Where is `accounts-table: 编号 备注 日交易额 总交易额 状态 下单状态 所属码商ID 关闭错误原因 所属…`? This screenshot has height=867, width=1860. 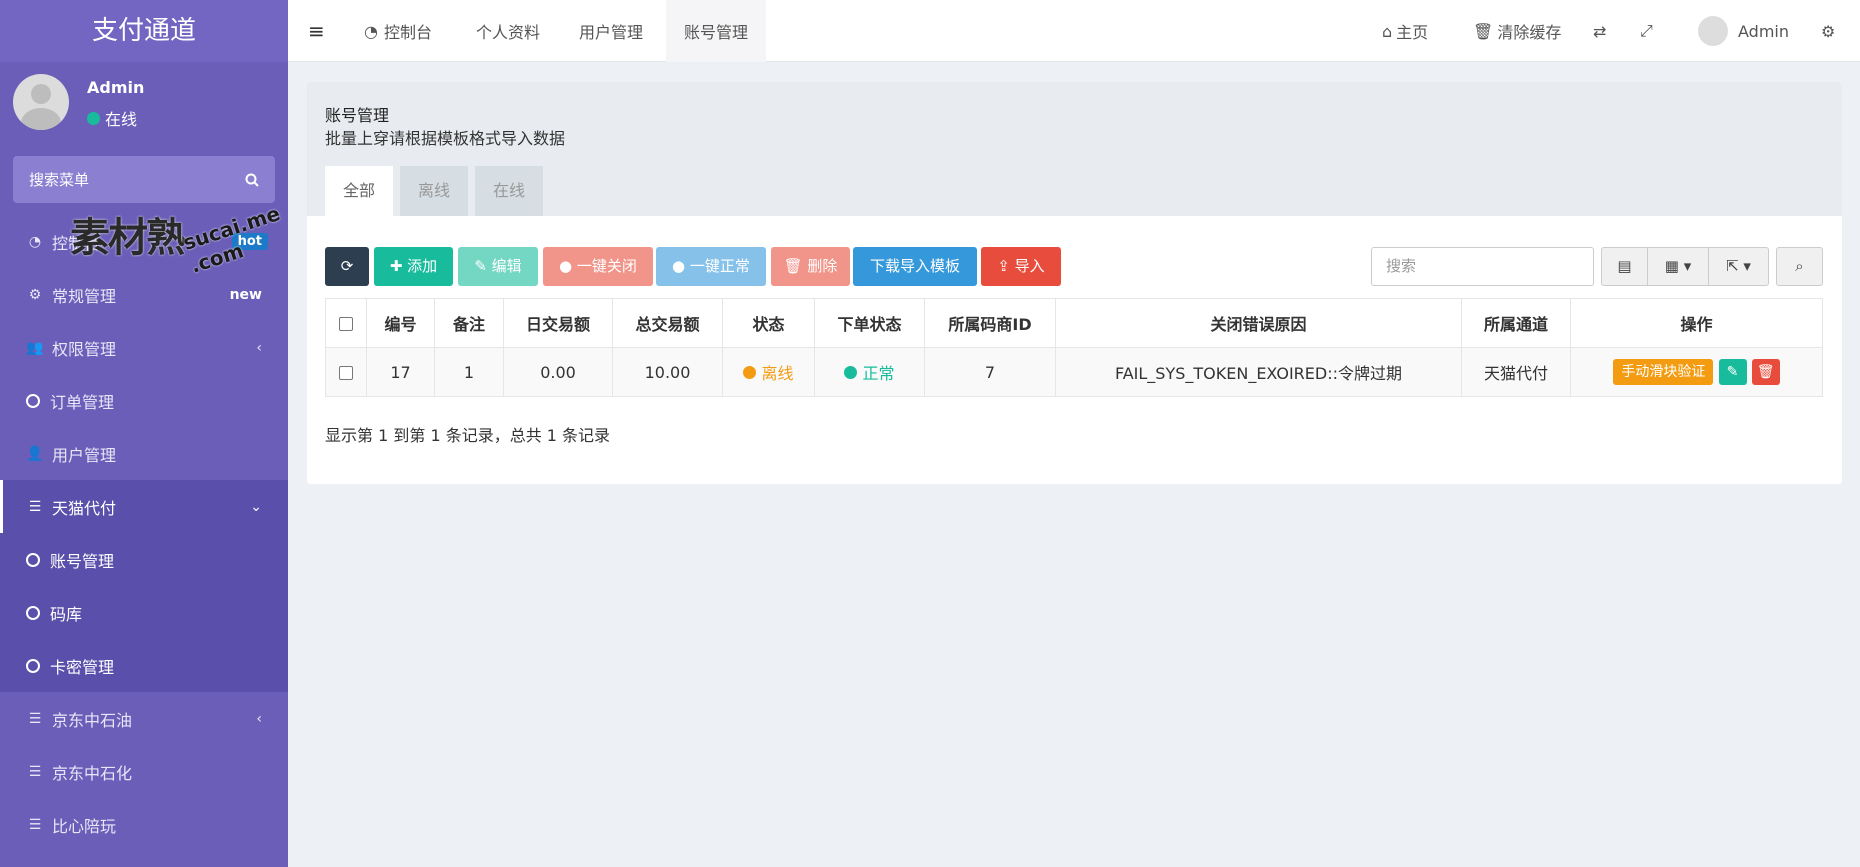 accounts-table: 编号 备注 日交易额 总交易额 状态 下单状态 所属码商ID 关闭错误原因 所属… is located at coordinates (1074, 347).